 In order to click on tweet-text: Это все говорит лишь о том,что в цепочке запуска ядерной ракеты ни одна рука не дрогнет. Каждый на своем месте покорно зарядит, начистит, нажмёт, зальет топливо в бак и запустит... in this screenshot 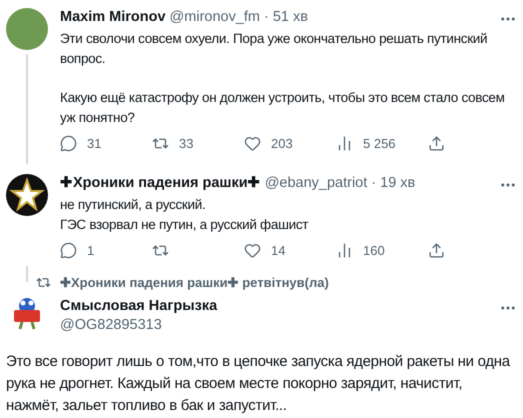, I will do `click(259, 384)`.